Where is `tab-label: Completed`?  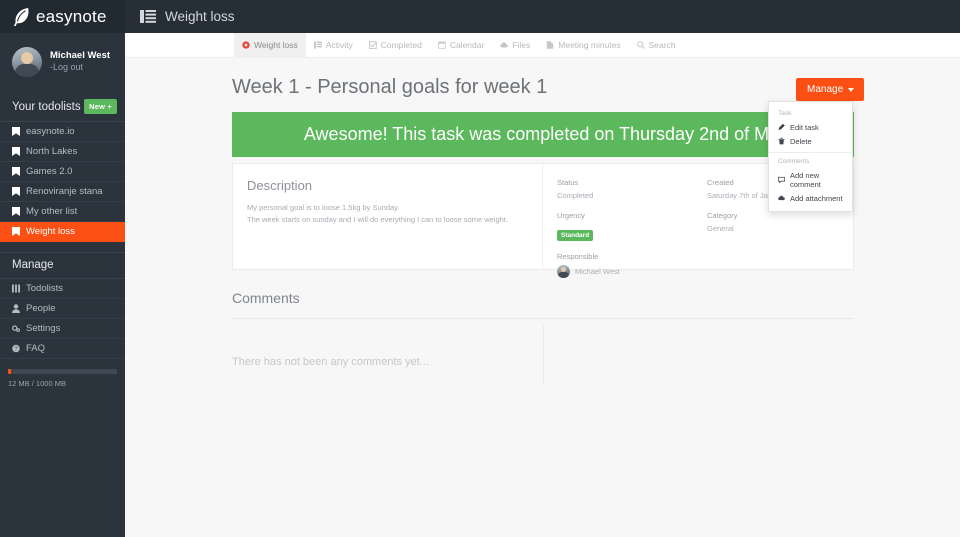 tab-label: Completed is located at coordinates (401, 45).